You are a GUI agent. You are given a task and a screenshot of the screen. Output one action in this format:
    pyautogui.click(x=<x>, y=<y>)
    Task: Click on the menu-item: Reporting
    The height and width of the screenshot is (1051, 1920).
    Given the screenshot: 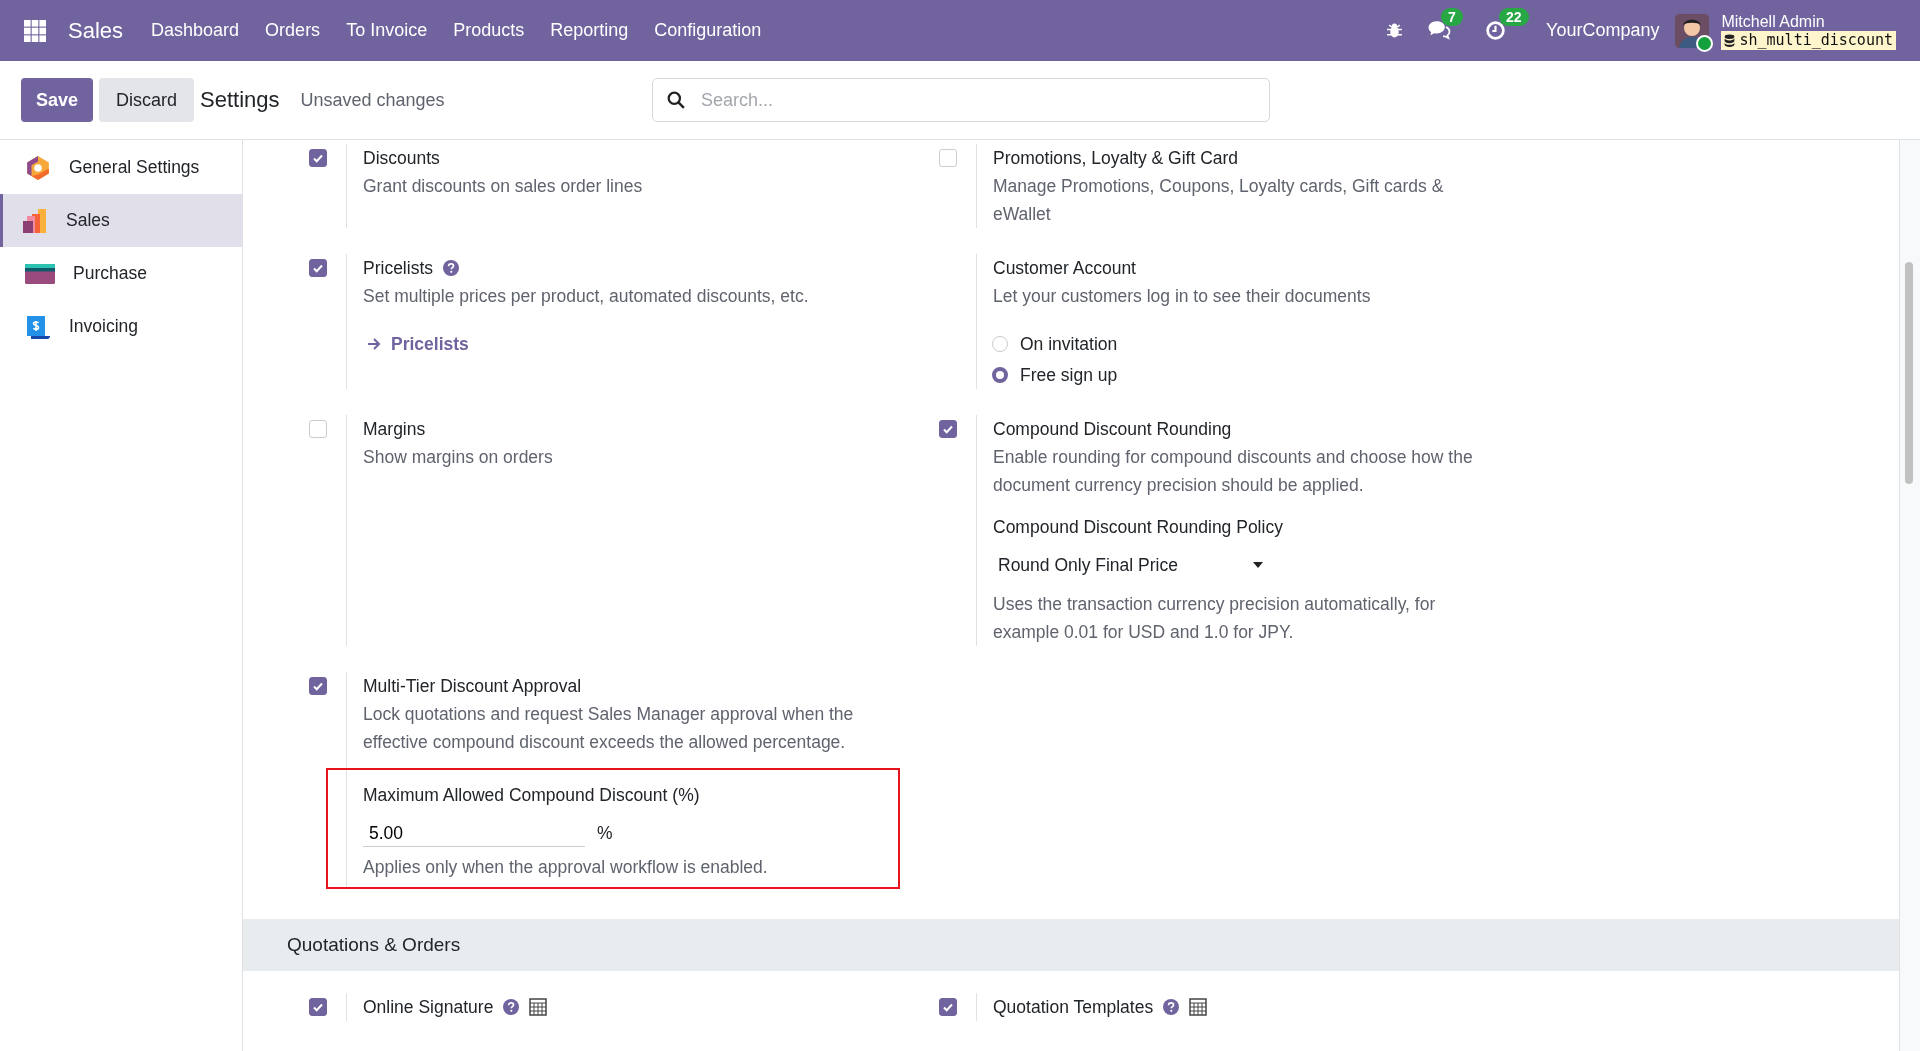 What is the action you would take?
    pyautogui.click(x=589, y=30)
    